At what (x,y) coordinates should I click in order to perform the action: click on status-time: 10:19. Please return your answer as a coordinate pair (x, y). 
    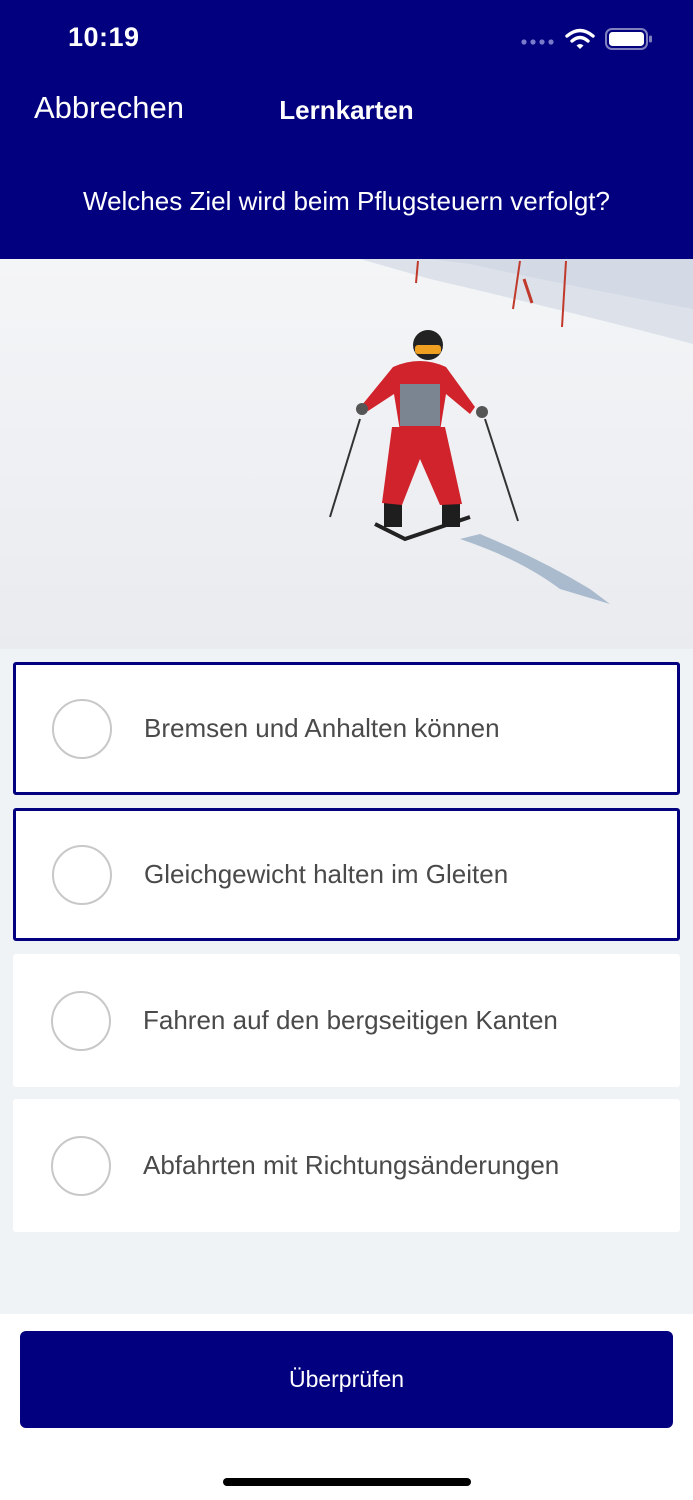
    Looking at the image, I should click on (104, 37).